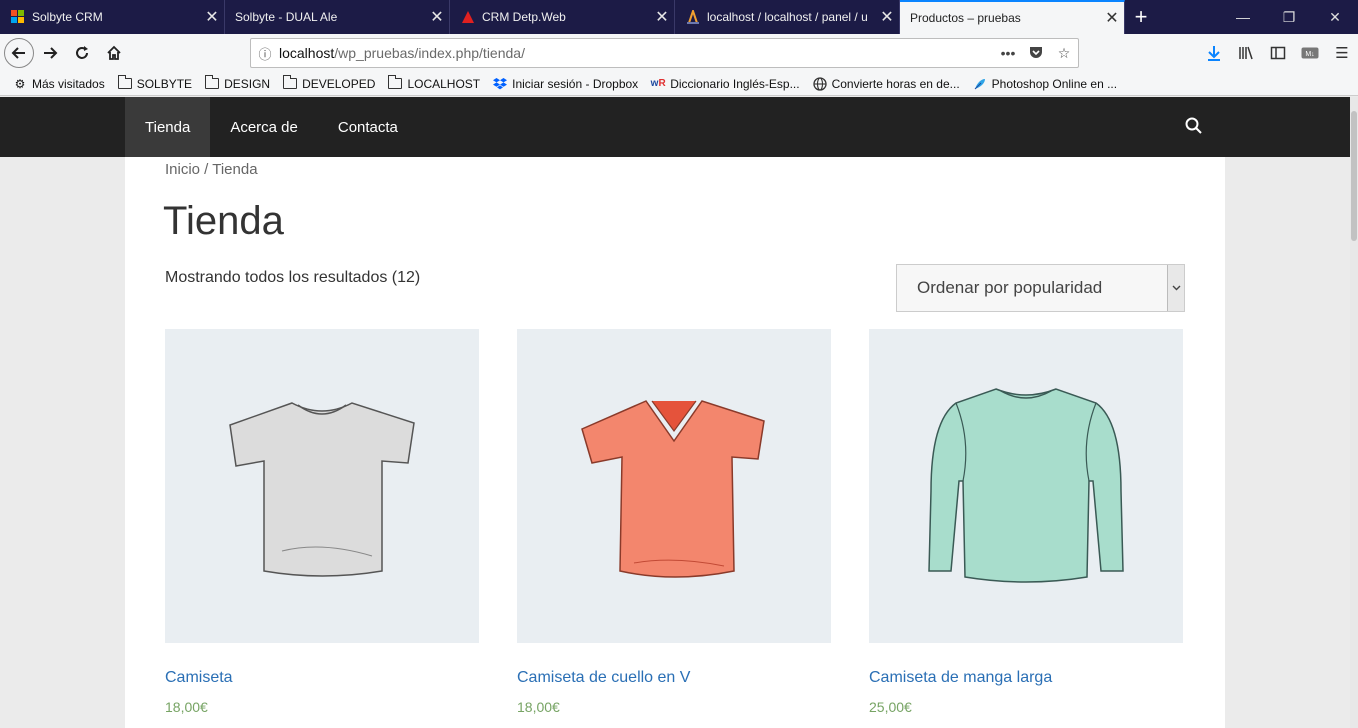  What do you see at coordinates (444, 83) in the screenshot?
I see `bookmark-label: LOCALHOST` at bounding box center [444, 83].